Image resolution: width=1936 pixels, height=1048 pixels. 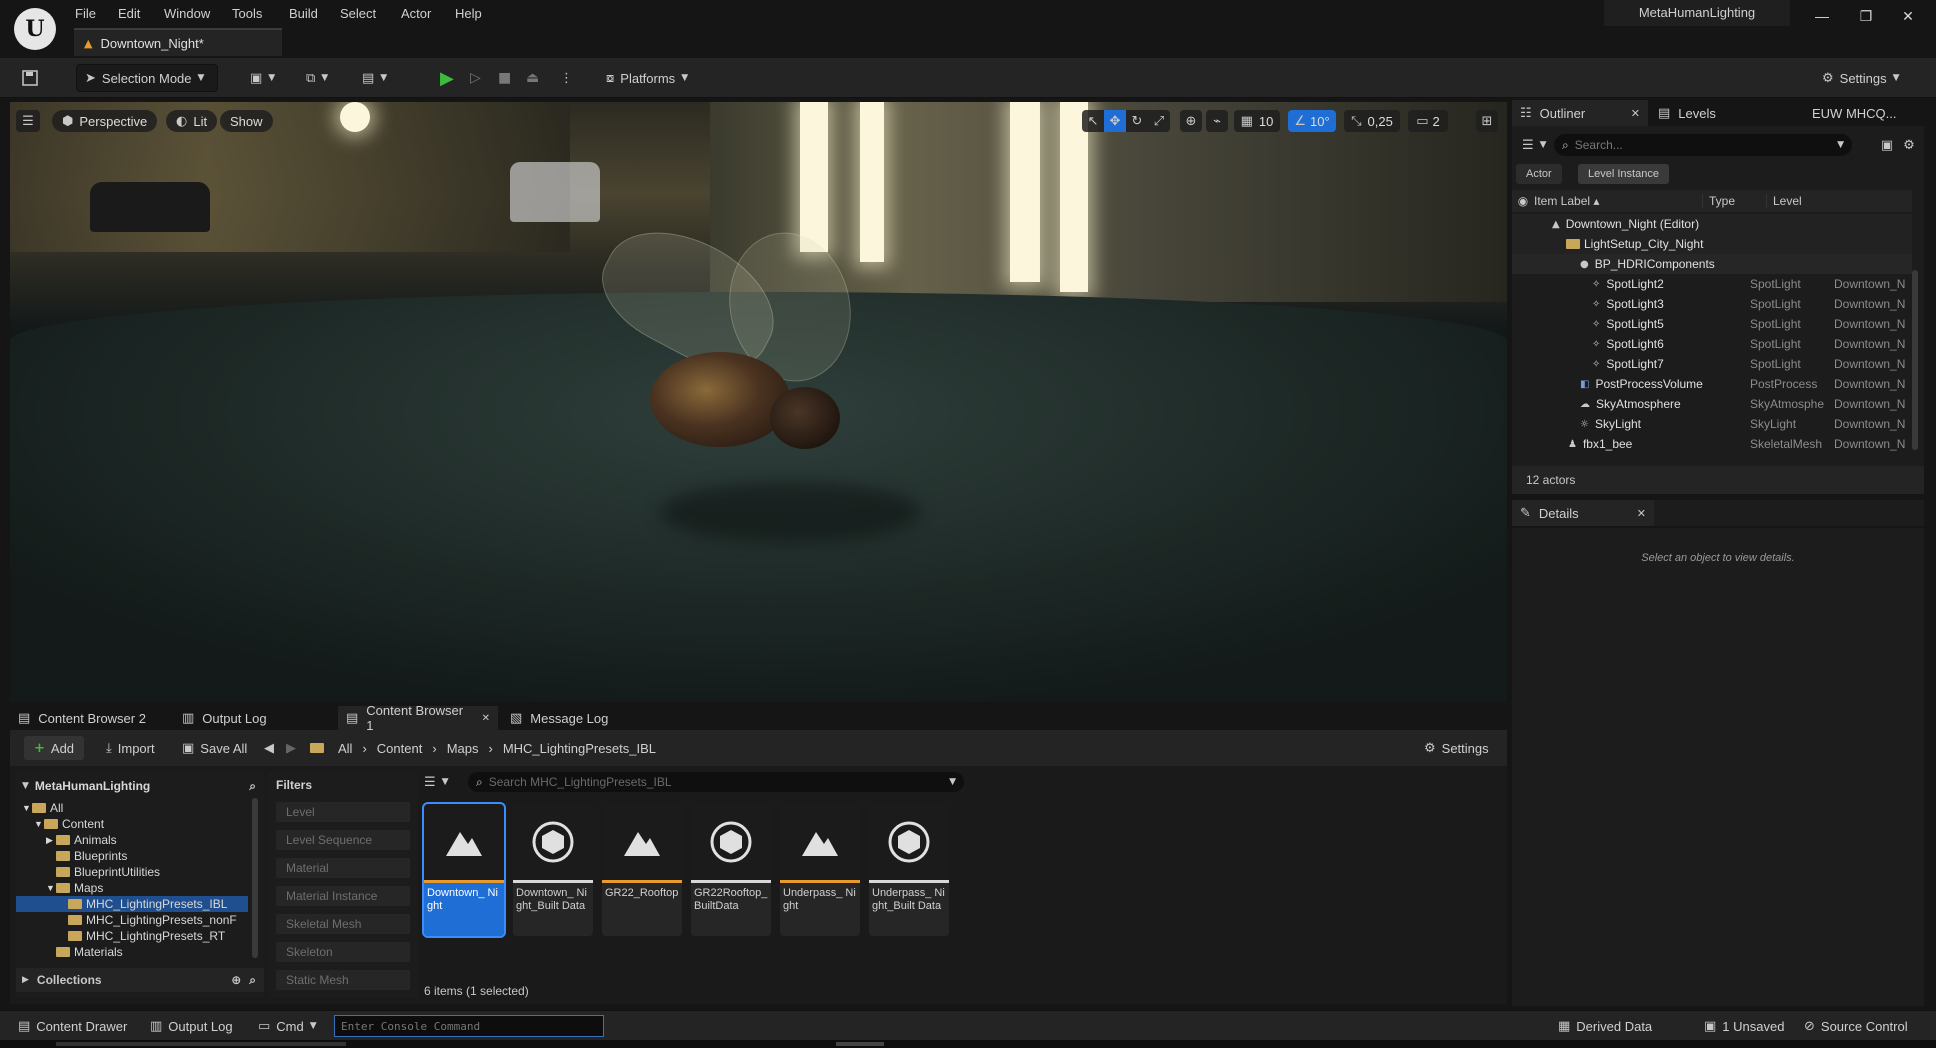 What do you see at coordinates (1712, 304) in the screenshot?
I see `outliner-row: ✧ SpotLight3 SpotLight Downtown_N` at bounding box center [1712, 304].